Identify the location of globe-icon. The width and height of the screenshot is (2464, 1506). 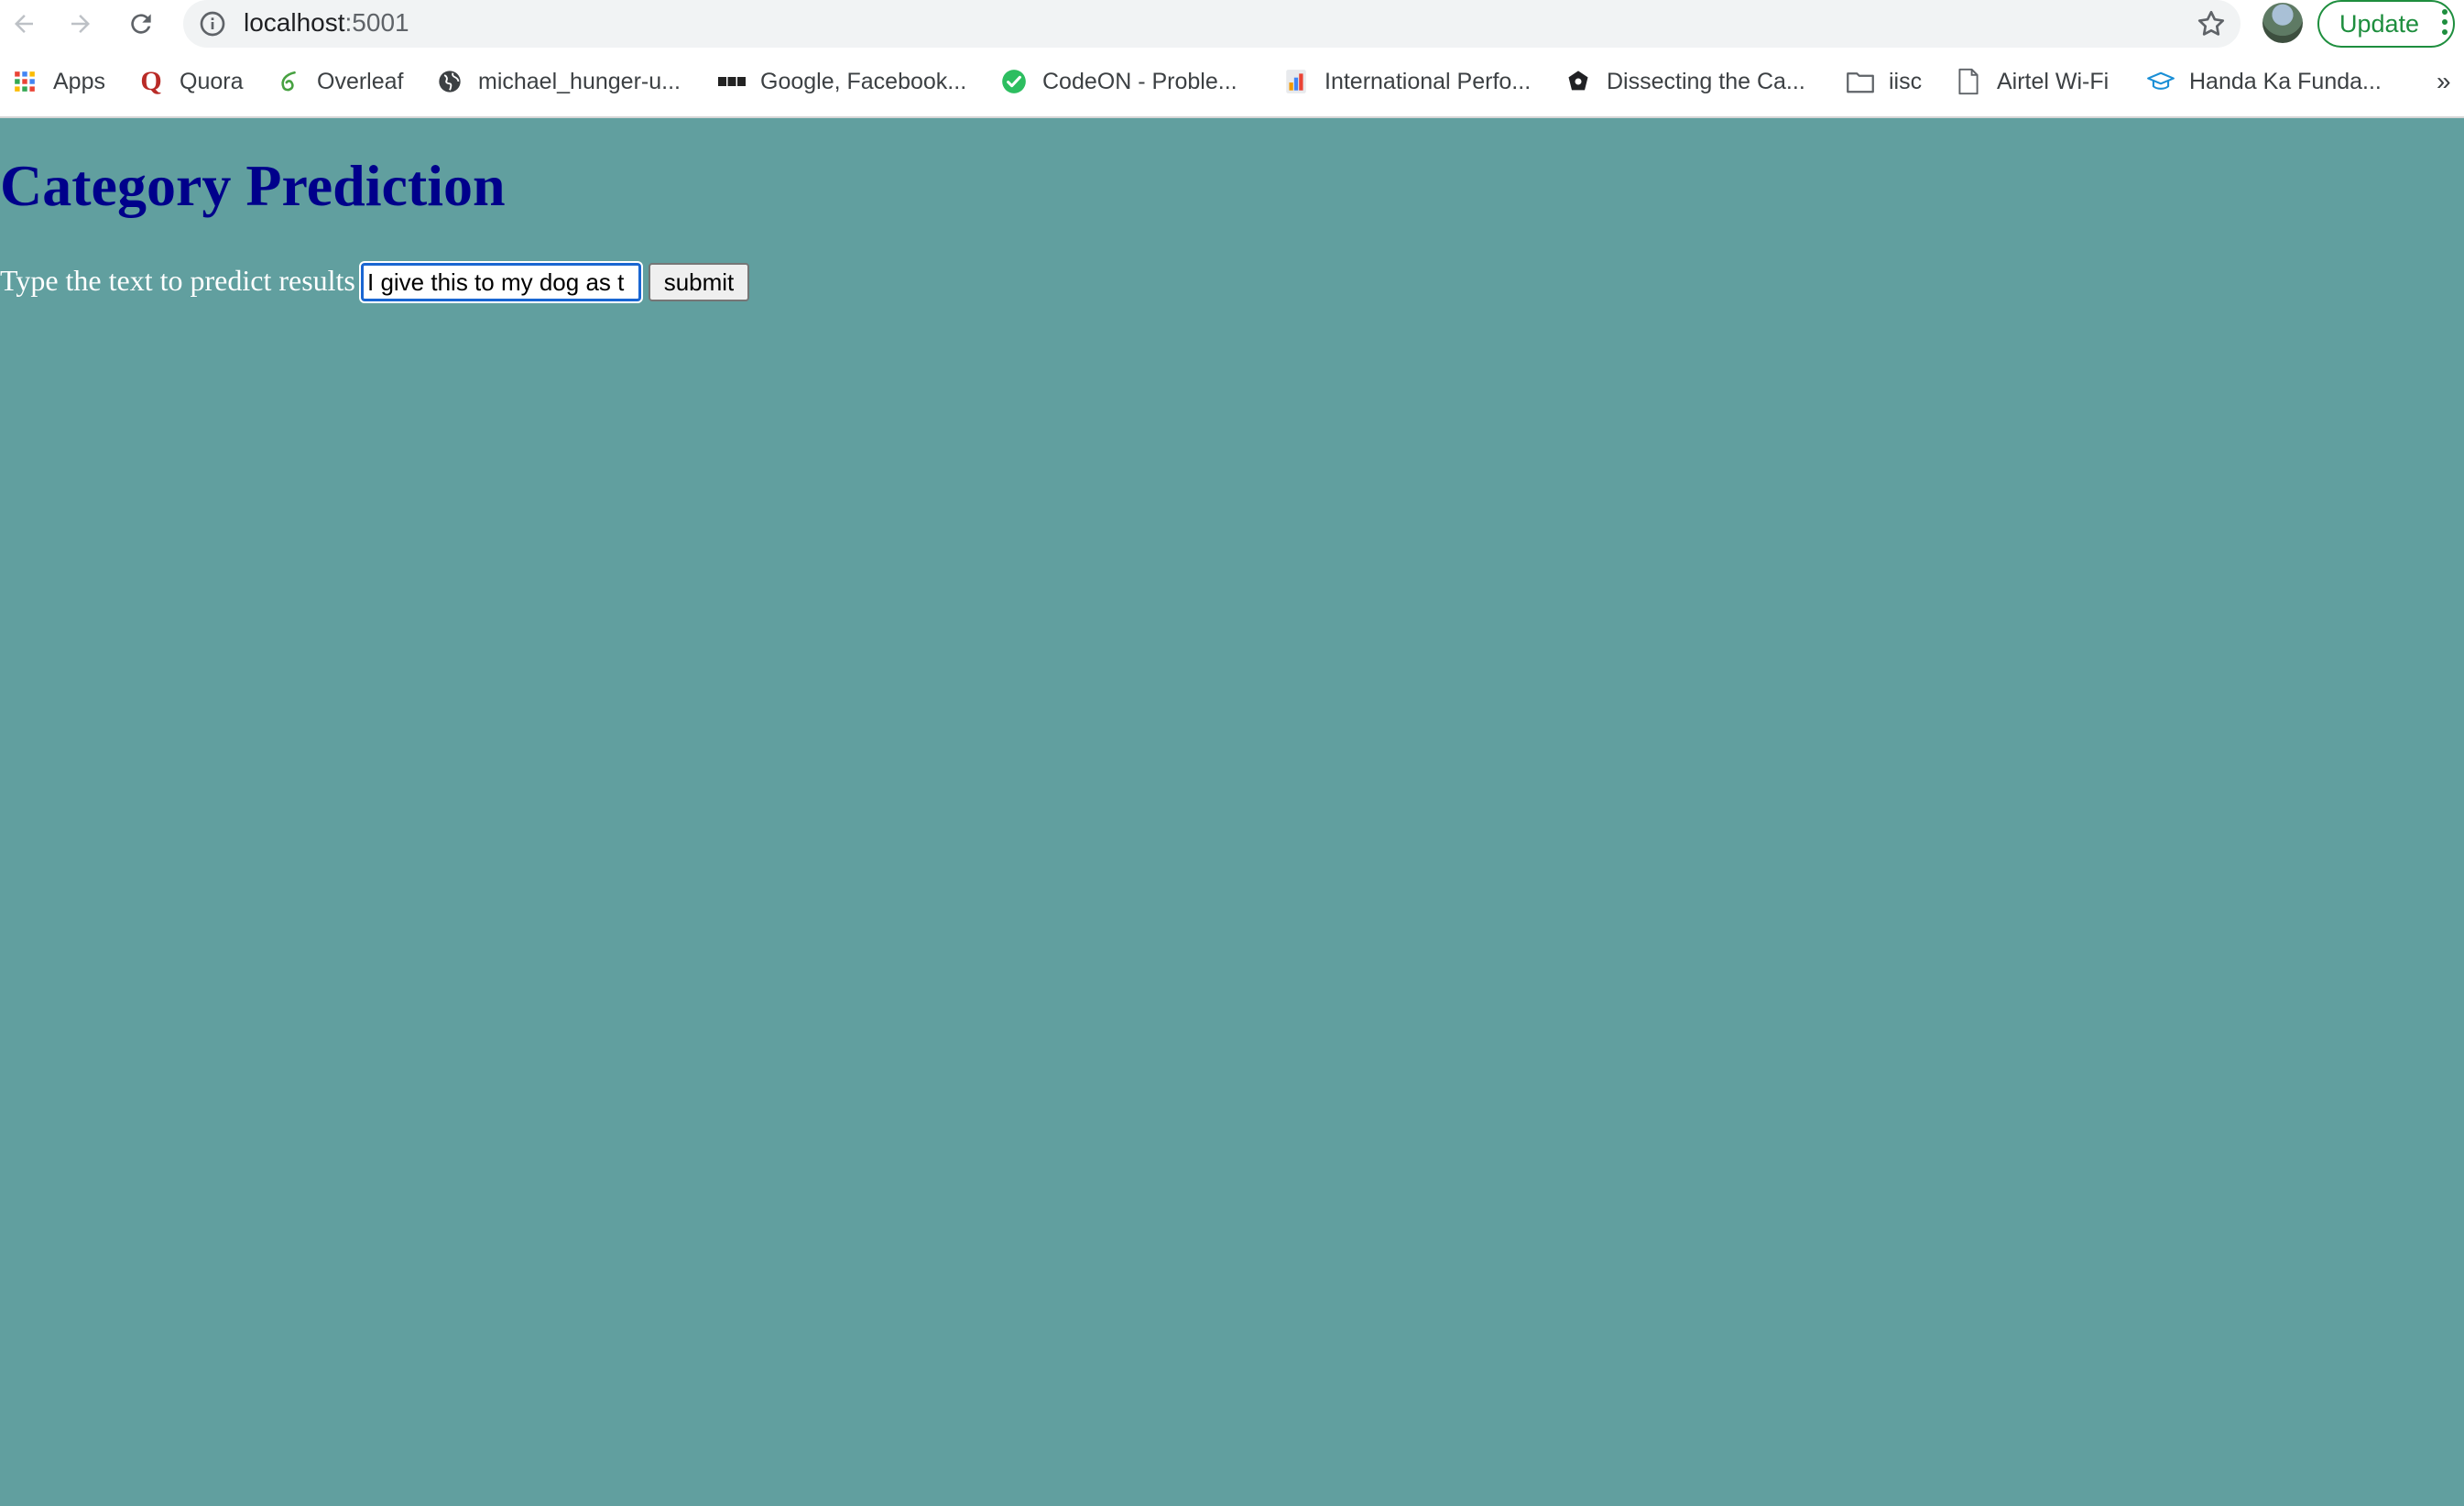
(449, 81).